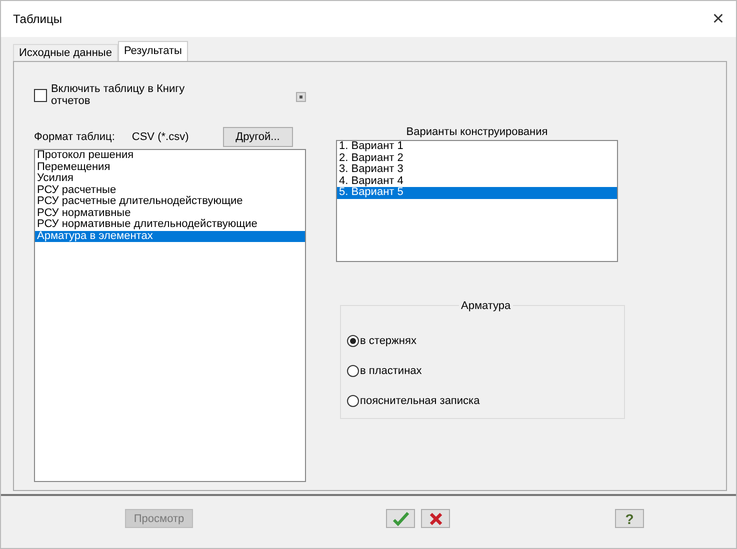 Image resolution: width=737 pixels, height=549 pixels. I want to click on help-button: ?, so click(629, 518).